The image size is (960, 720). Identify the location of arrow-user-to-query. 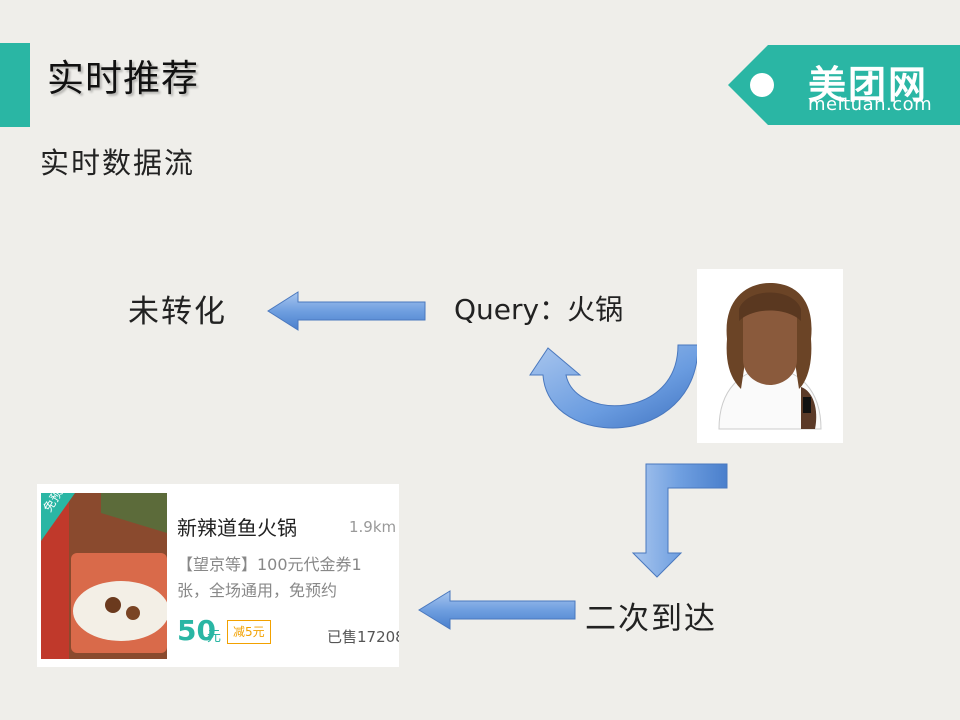
(614, 386).